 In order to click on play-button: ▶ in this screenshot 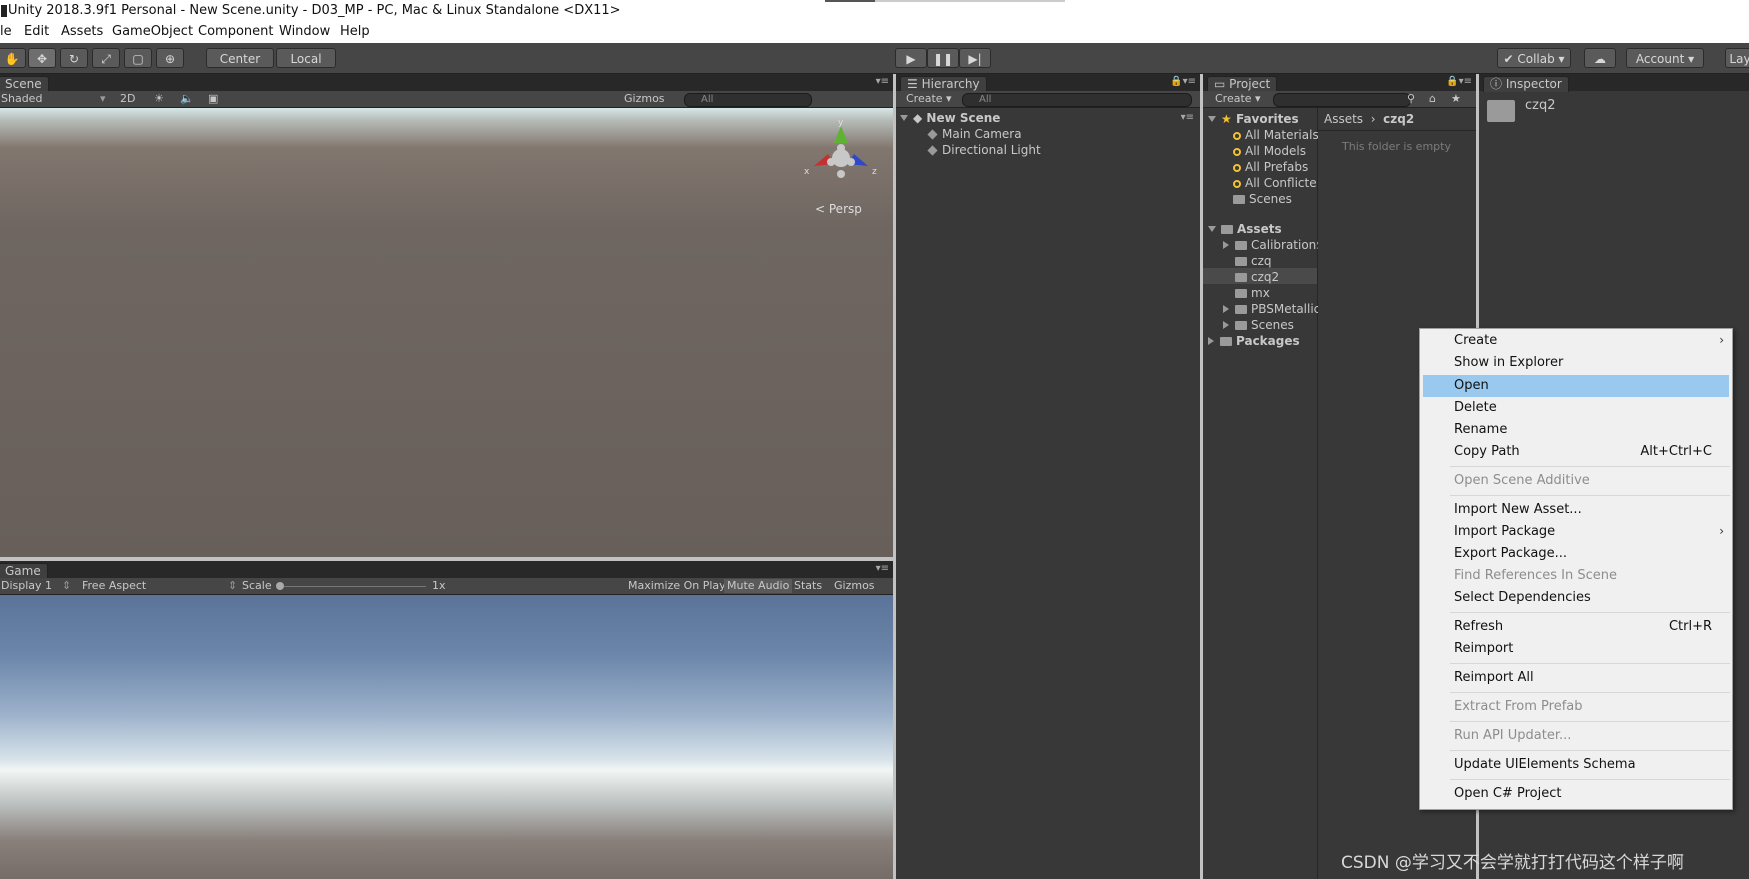, I will do `click(911, 58)`.